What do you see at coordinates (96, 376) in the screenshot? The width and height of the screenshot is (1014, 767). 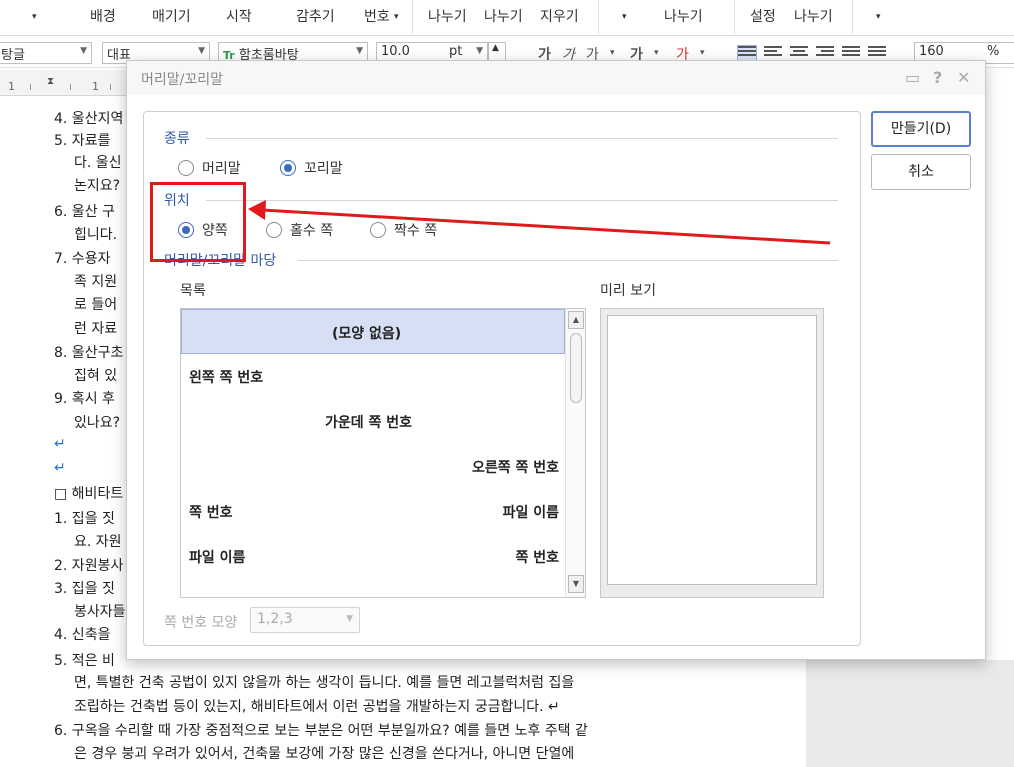 I see `doc-line: 집혀 있` at bounding box center [96, 376].